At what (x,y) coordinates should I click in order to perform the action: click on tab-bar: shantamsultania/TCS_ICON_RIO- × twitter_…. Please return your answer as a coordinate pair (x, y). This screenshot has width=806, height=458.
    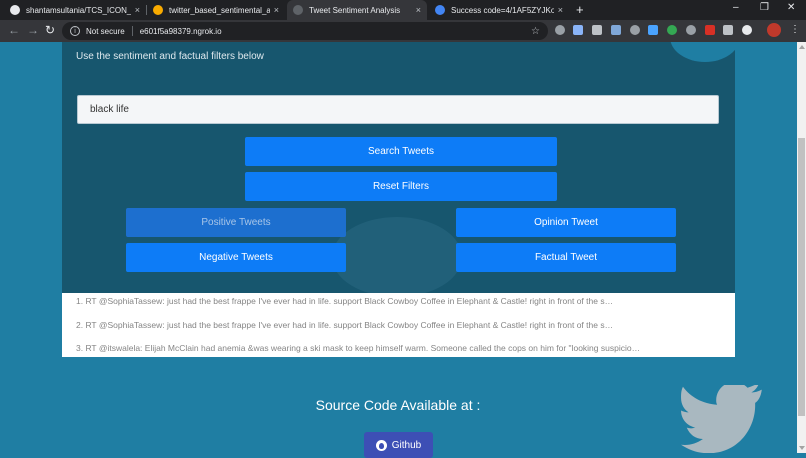
    Looking at the image, I should click on (403, 10).